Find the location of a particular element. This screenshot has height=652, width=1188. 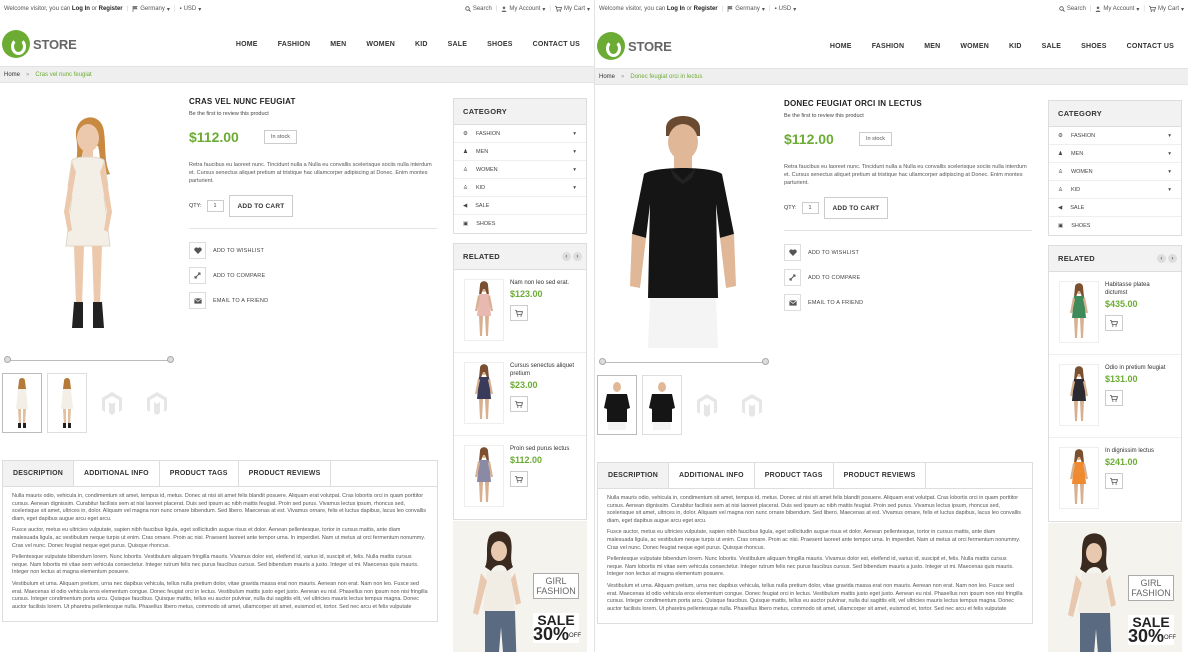

nav-contact: CONTACT US is located at coordinates (1150, 46).